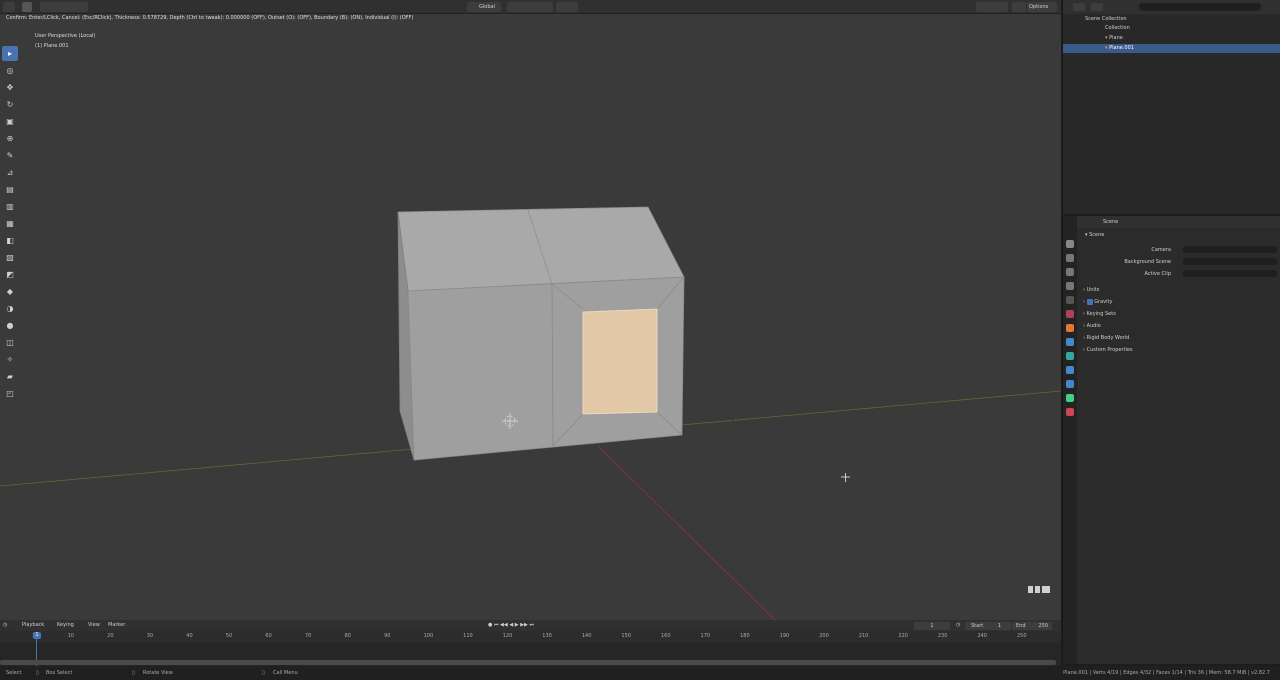 The width and height of the screenshot is (1280, 680). I want to click on camera-nav-icon, so click(1030, 589).